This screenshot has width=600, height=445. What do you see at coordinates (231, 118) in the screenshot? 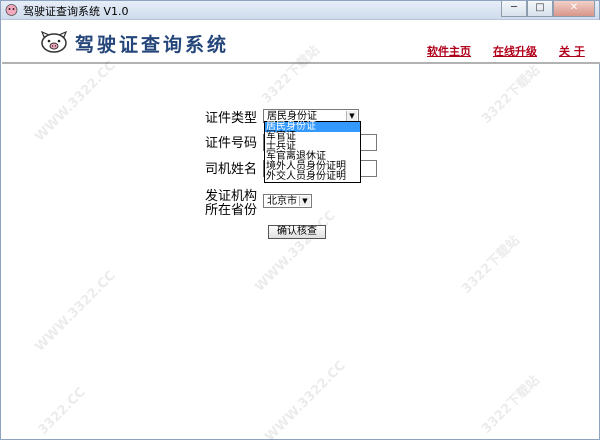
I see `id-type-label: 证件类型` at bounding box center [231, 118].